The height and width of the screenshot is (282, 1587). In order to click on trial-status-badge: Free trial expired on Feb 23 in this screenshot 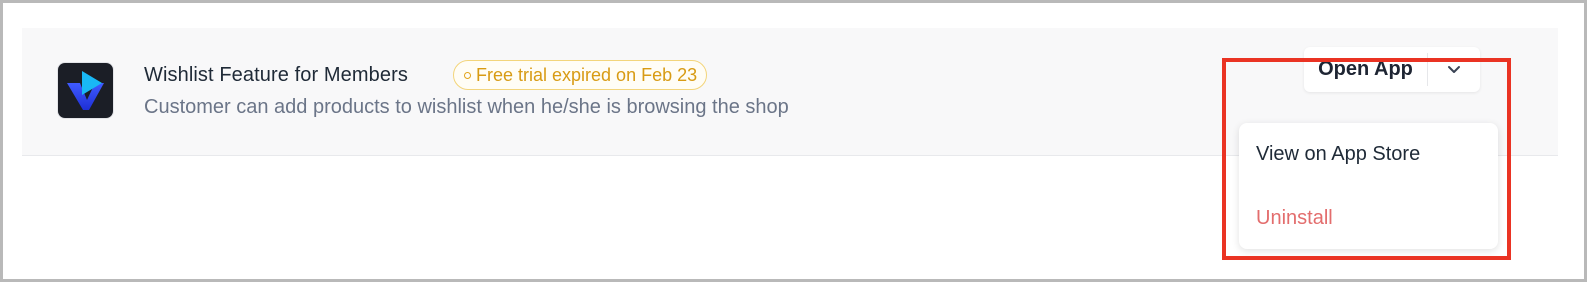, I will do `click(580, 75)`.